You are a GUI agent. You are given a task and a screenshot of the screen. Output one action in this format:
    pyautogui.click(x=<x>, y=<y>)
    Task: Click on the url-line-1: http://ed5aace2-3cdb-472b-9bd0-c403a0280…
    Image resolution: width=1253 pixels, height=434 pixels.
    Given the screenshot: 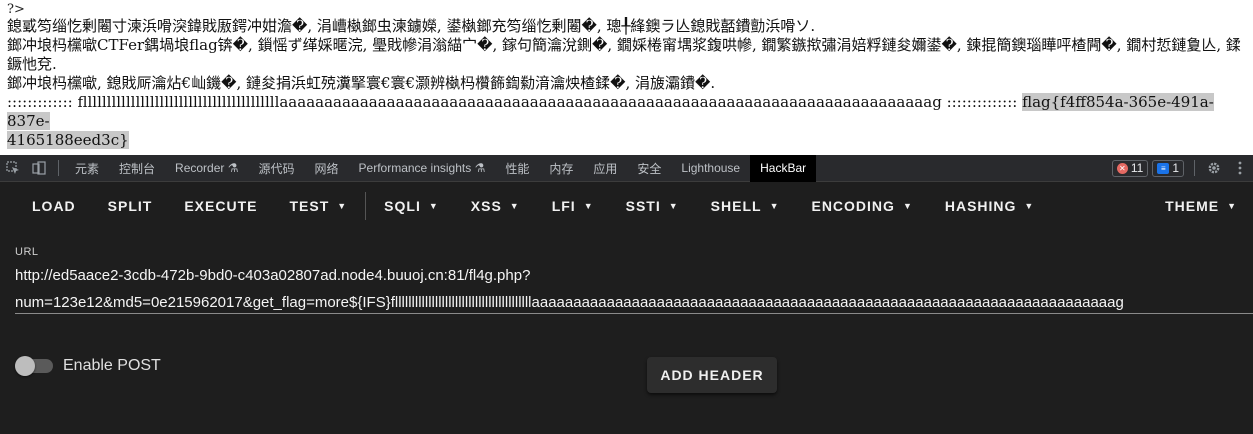 What is the action you would take?
    pyautogui.click(x=273, y=275)
    